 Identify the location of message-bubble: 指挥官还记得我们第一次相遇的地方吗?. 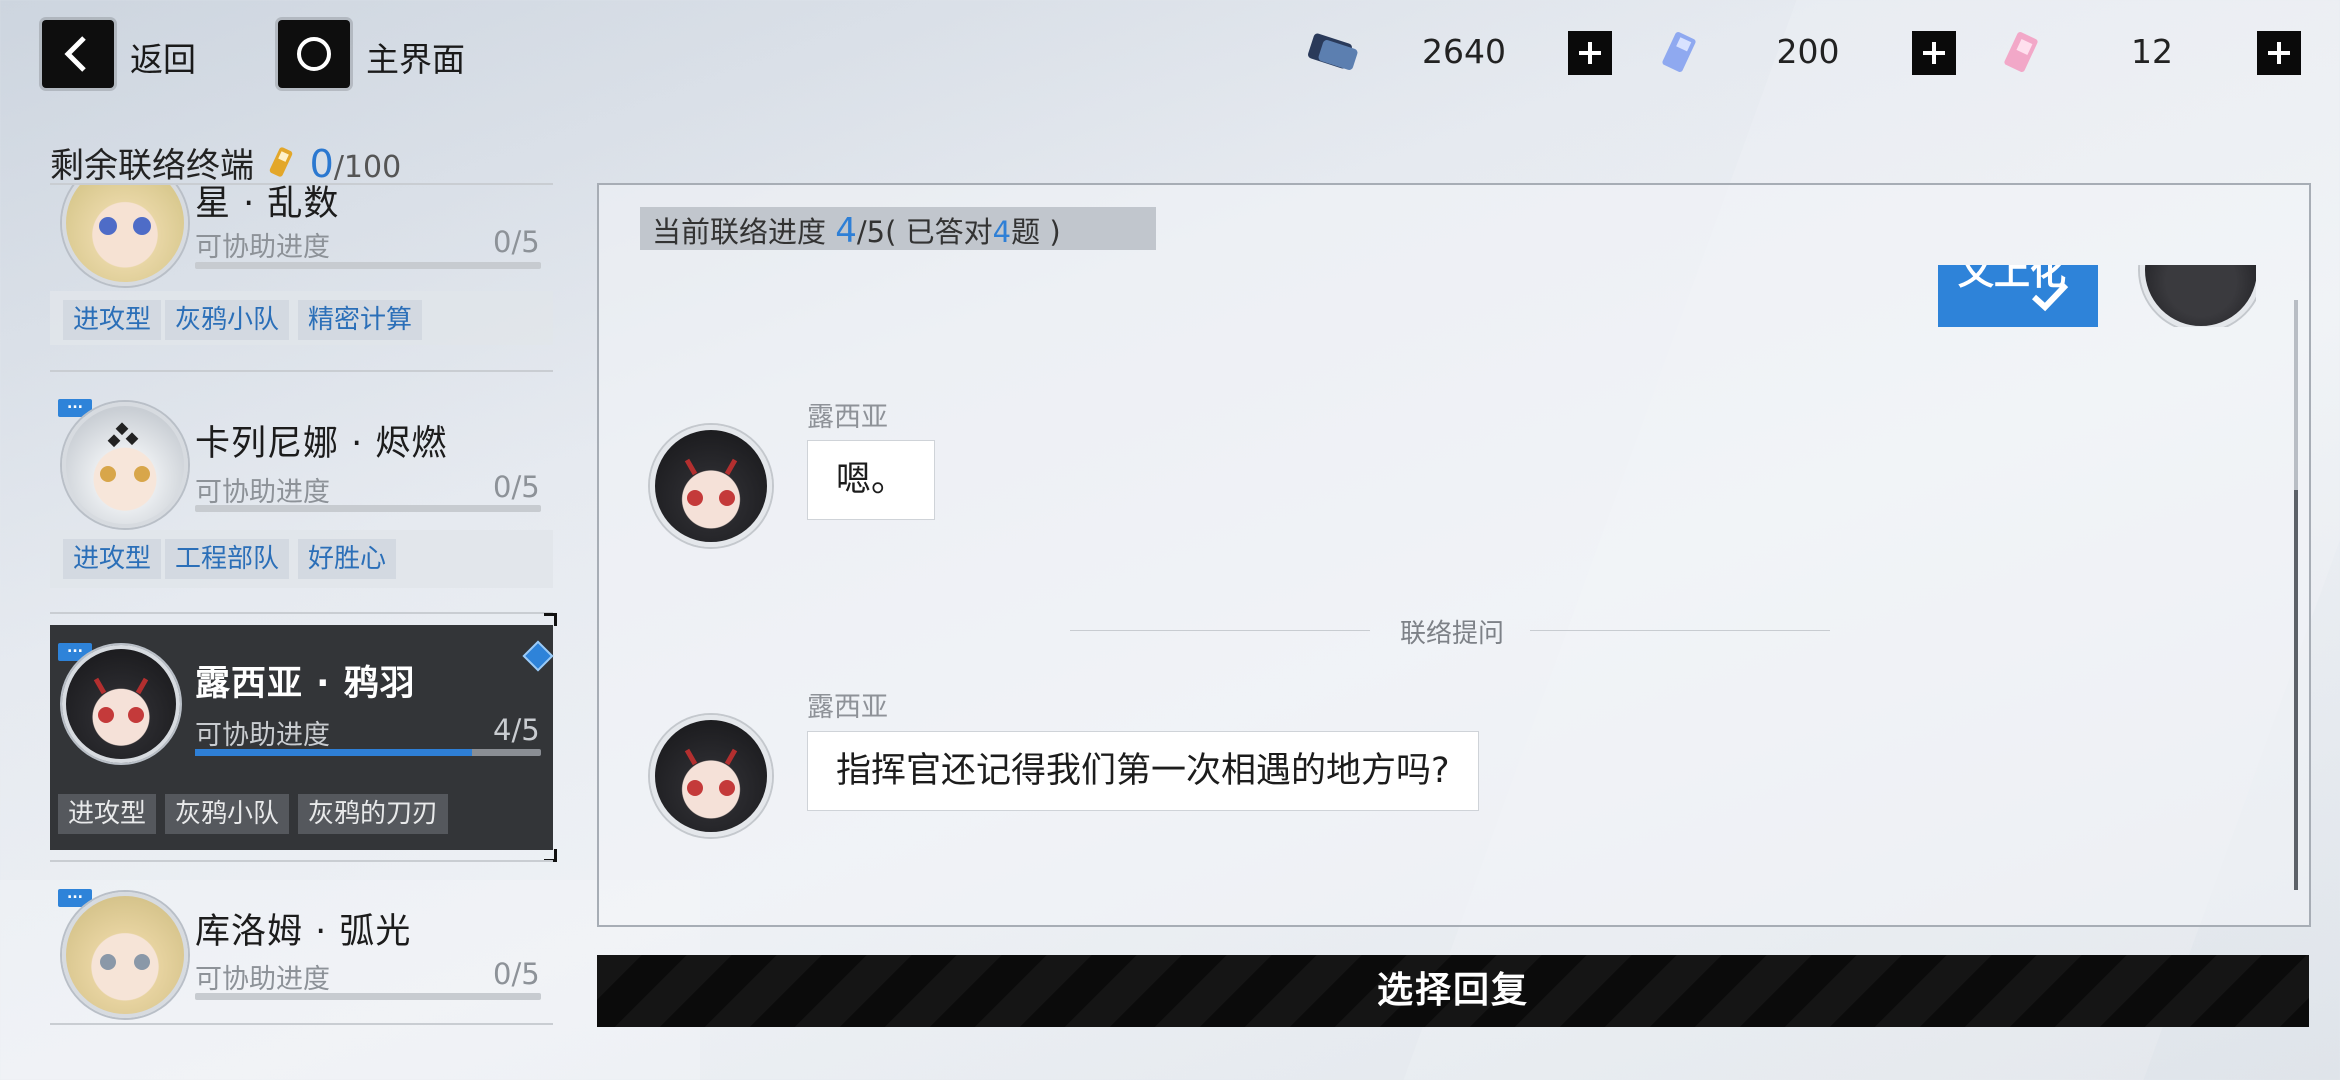
(1143, 771).